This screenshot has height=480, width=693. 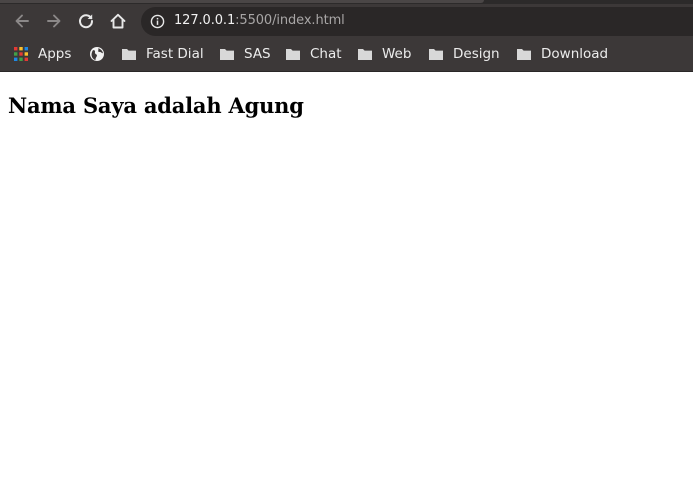 What do you see at coordinates (156, 105) in the screenshot?
I see `page-heading: Nama Saya adalah Agung` at bounding box center [156, 105].